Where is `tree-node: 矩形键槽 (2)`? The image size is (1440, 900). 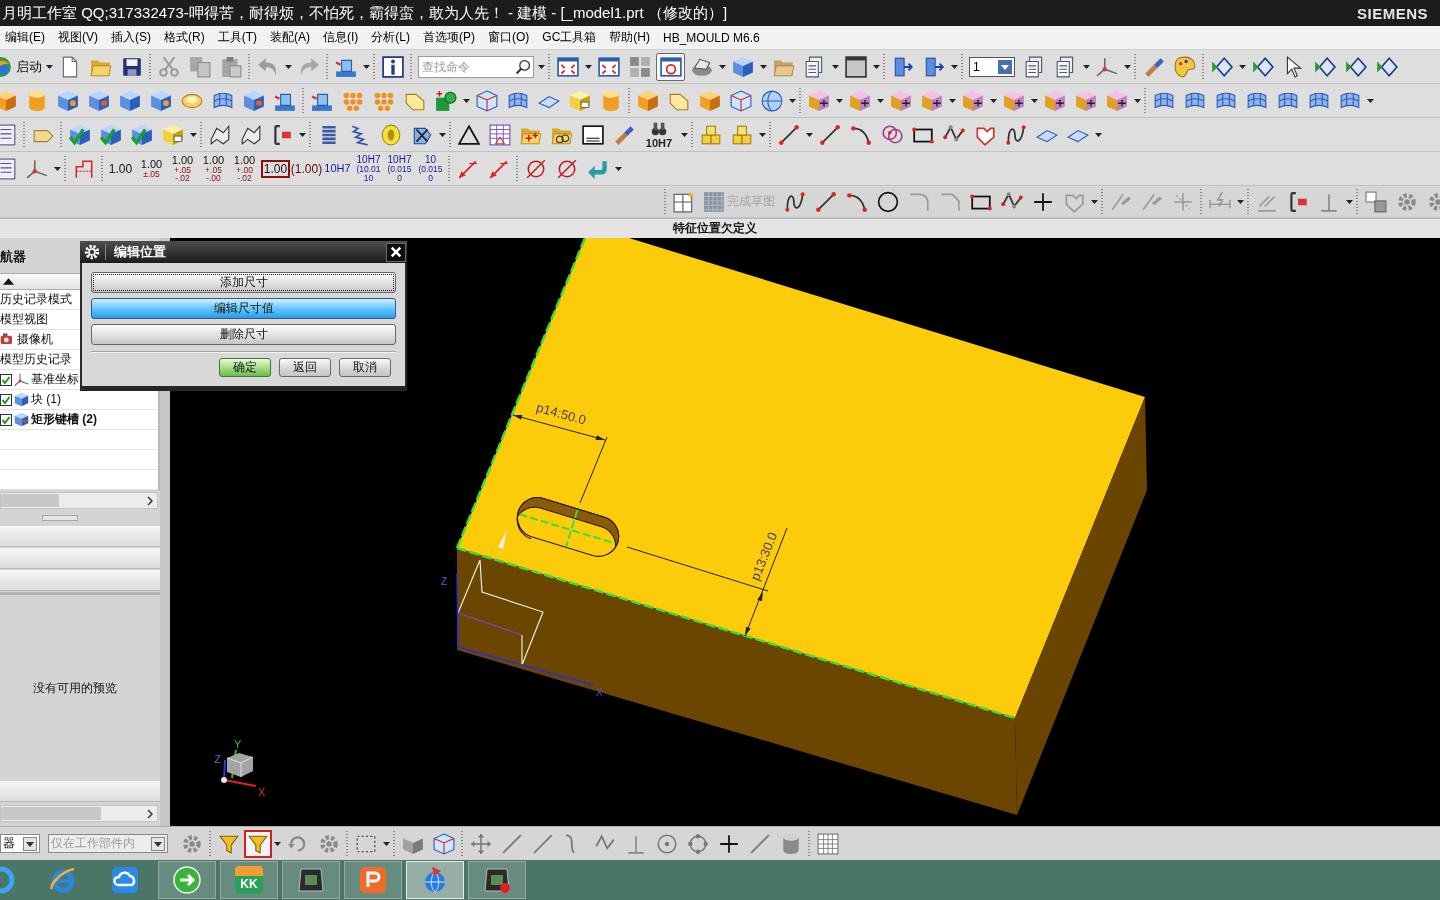 tree-node: 矩形键槽 (2) is located at coordinates (64, 419).